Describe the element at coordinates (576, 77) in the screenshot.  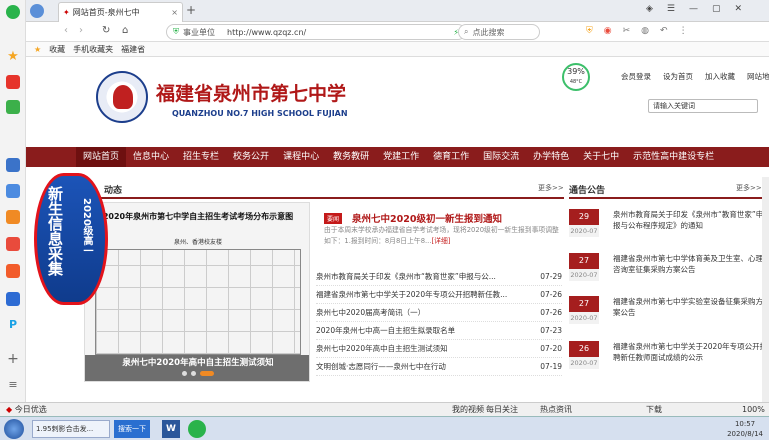
I see `weather-widget: 39% 48°C` at that location.